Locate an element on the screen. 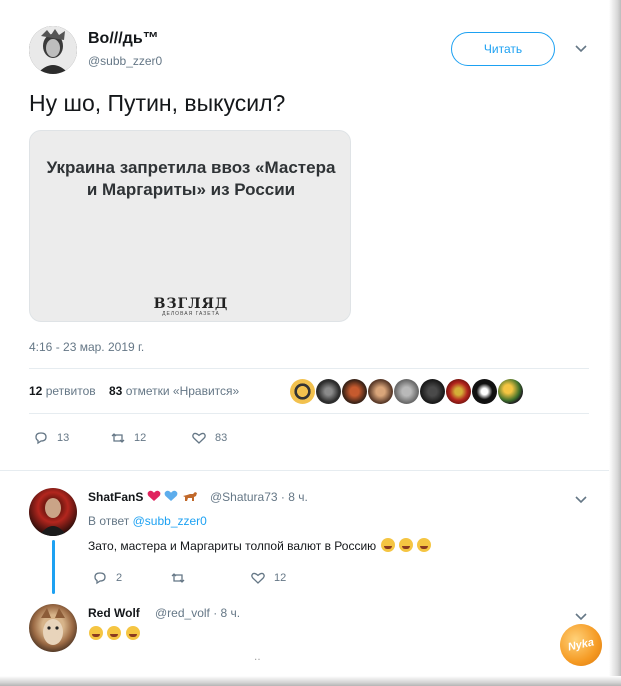 The width and height of the screenshot is (621, 686). reply-to-prefix: В ответ is located at coordinates (109, 521).